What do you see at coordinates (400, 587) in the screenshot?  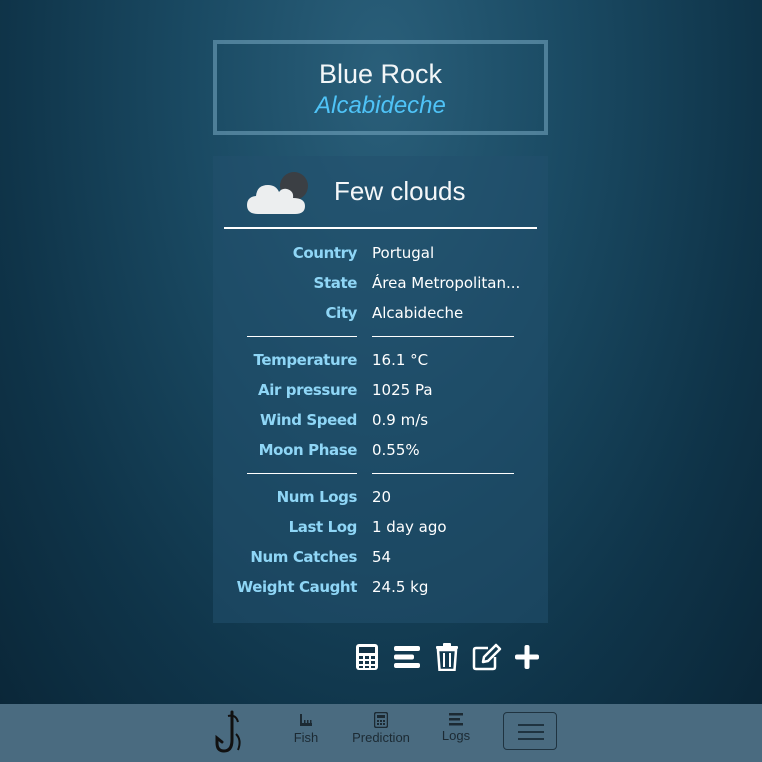 I see `info-value: 24.5 kg` at bounding box center [400, 587].